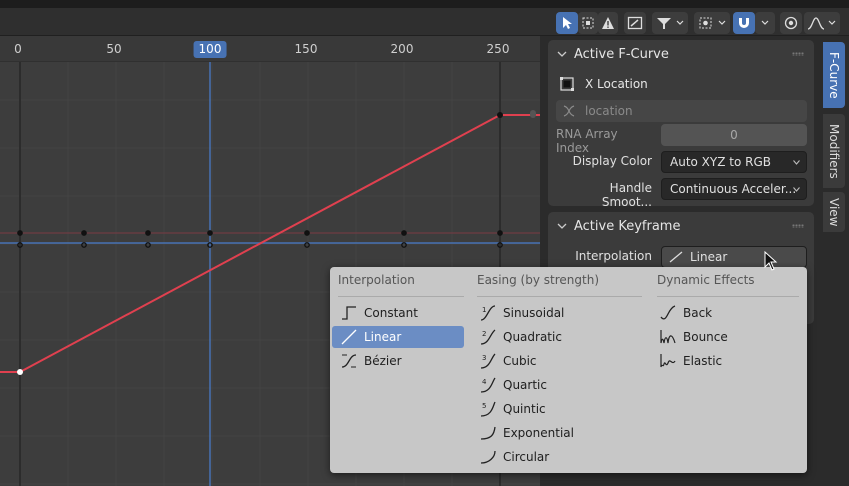 This screenshot has width=849, height=486. What do you see at coordinates (376, 280) in the screenshot?
I see `menu-column-title: Interpolation` at bounding box center [376, 280].